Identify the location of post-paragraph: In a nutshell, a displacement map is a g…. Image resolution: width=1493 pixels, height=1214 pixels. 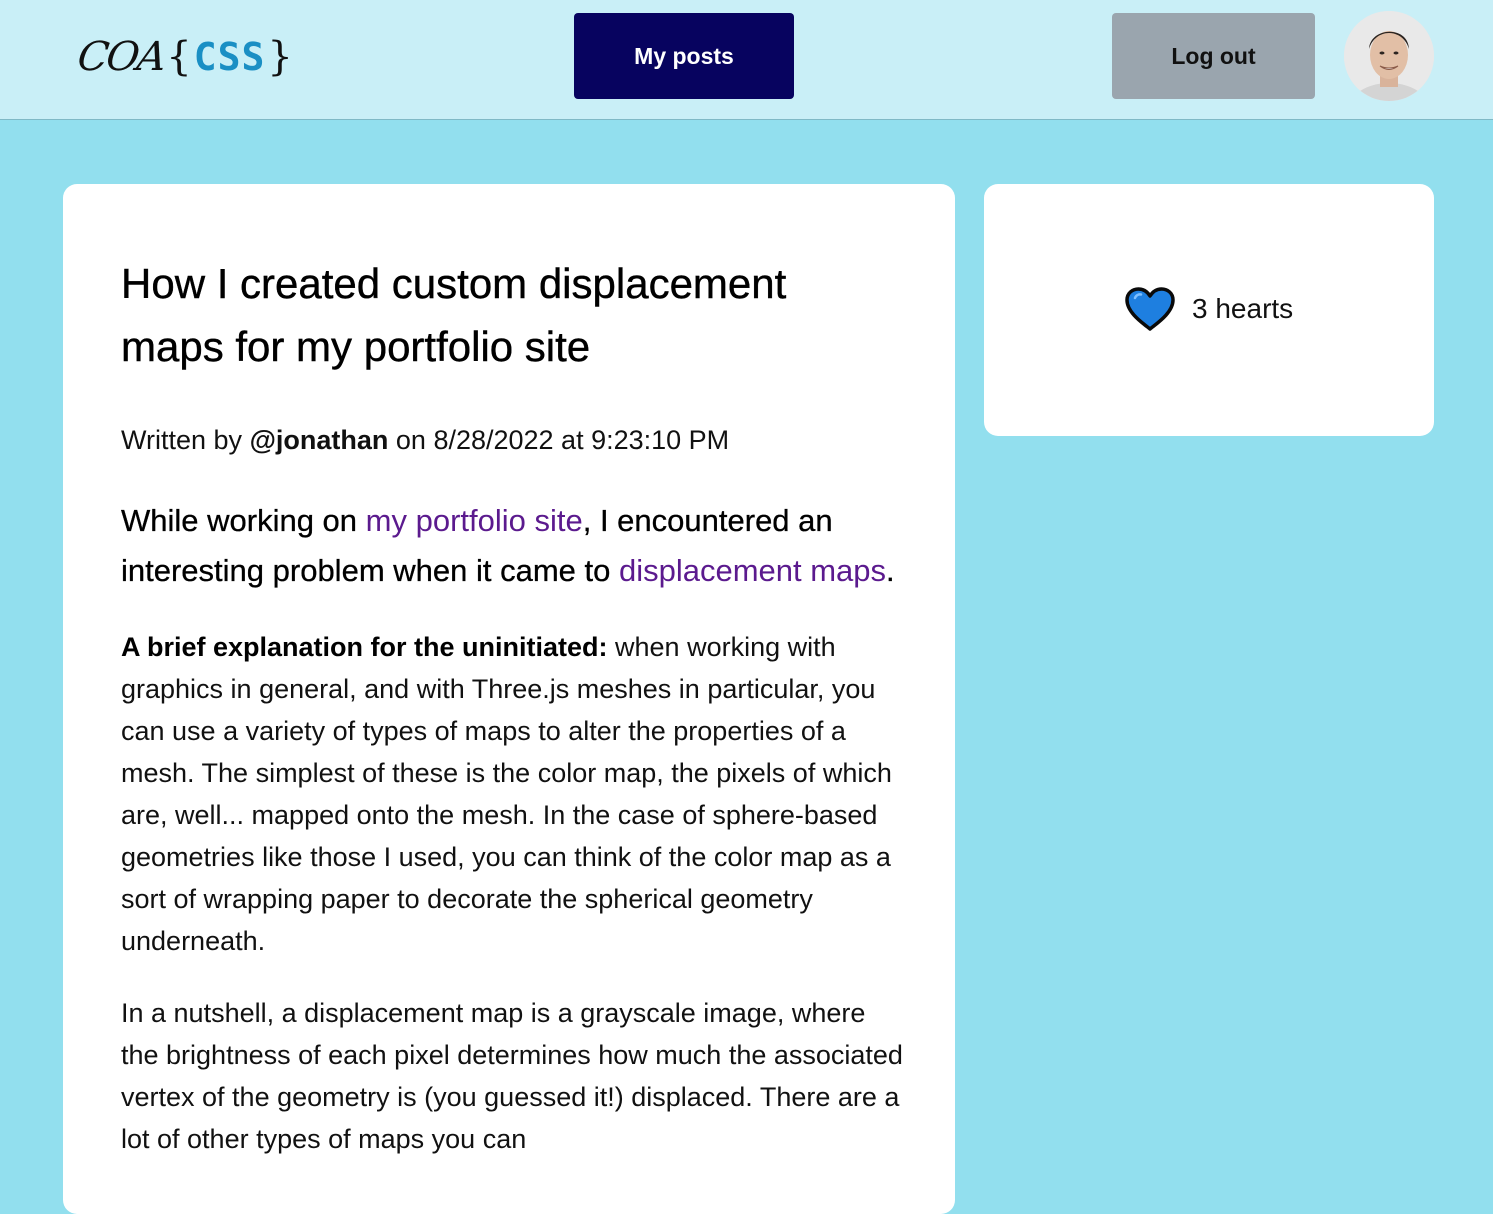
(512, 1076).